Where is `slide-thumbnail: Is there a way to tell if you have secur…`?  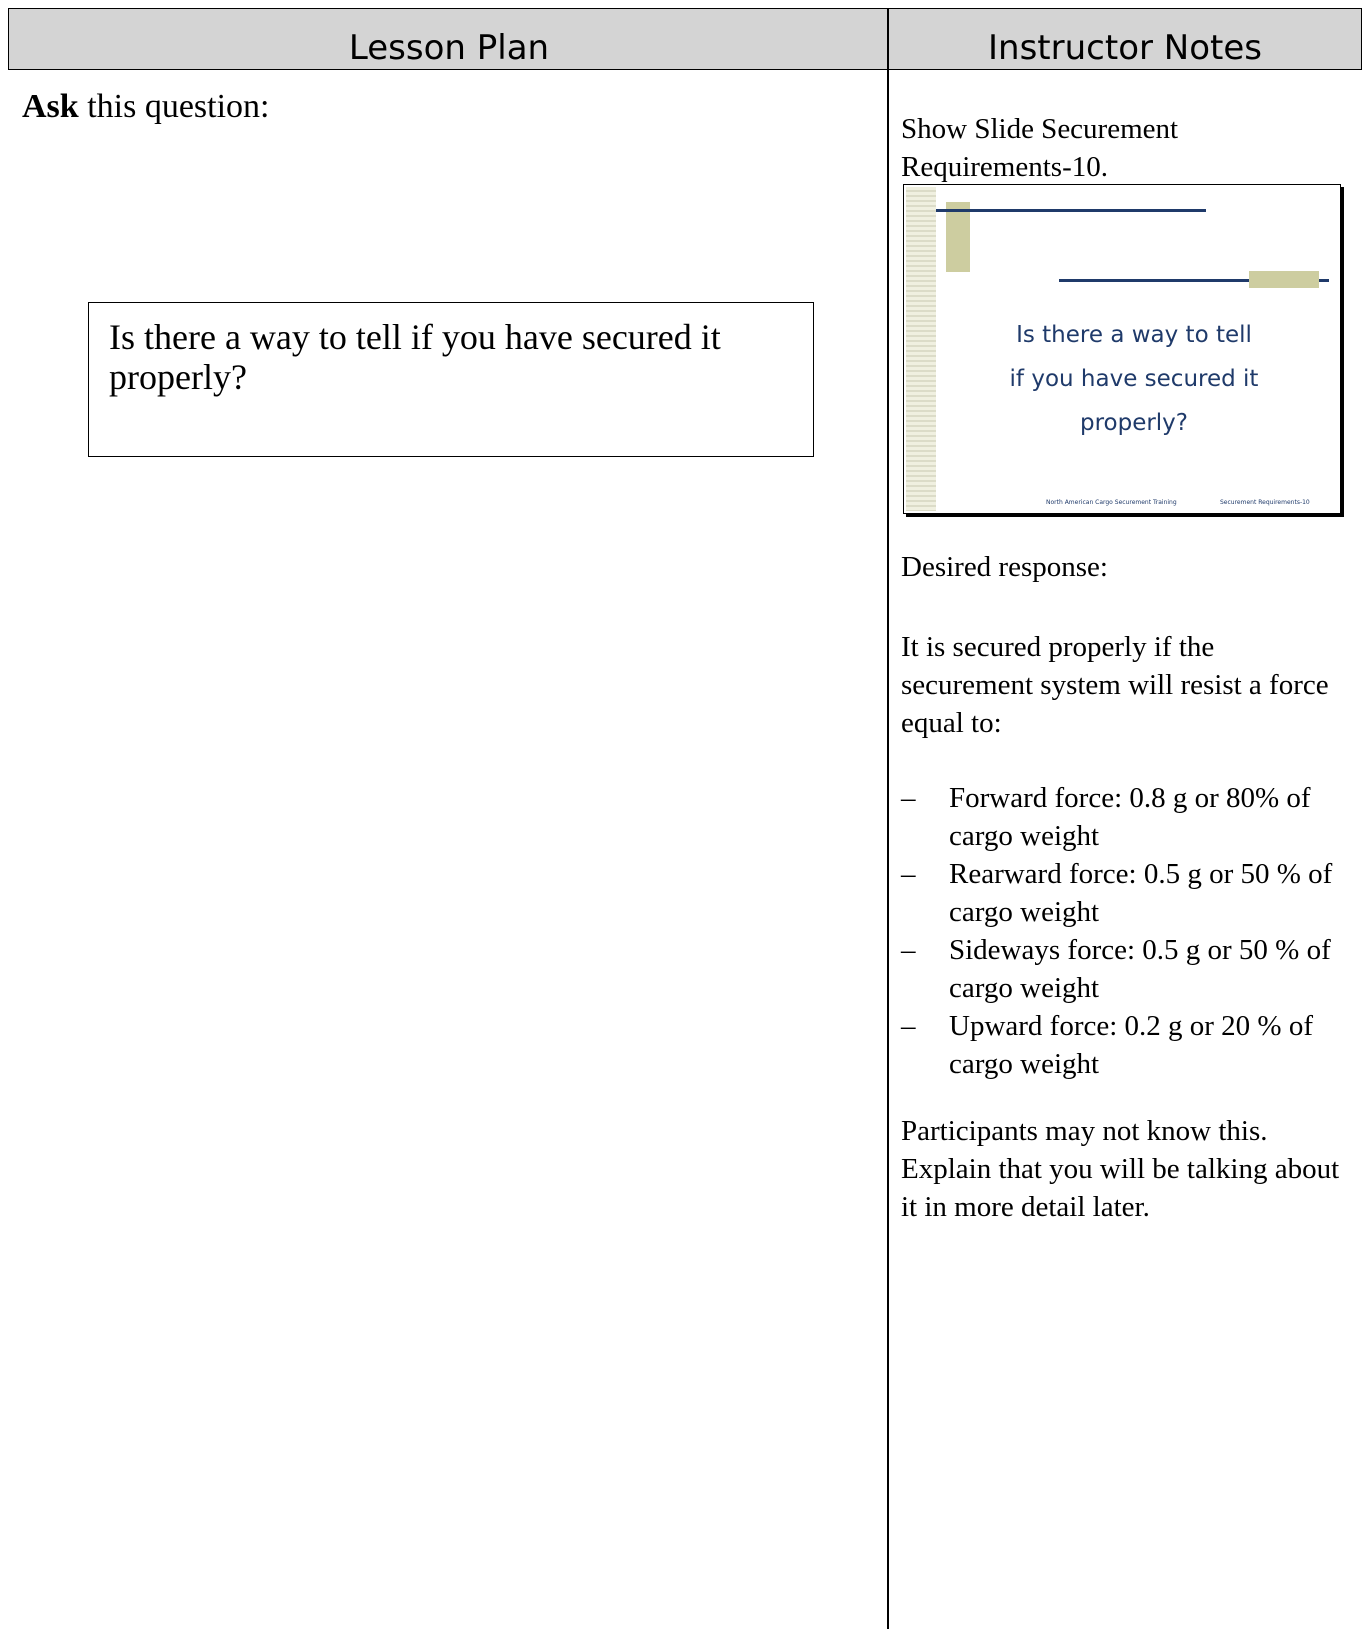 slide-thumbnail: Is there a way to tell if you have secur… is located at coordinates (1122, 349).